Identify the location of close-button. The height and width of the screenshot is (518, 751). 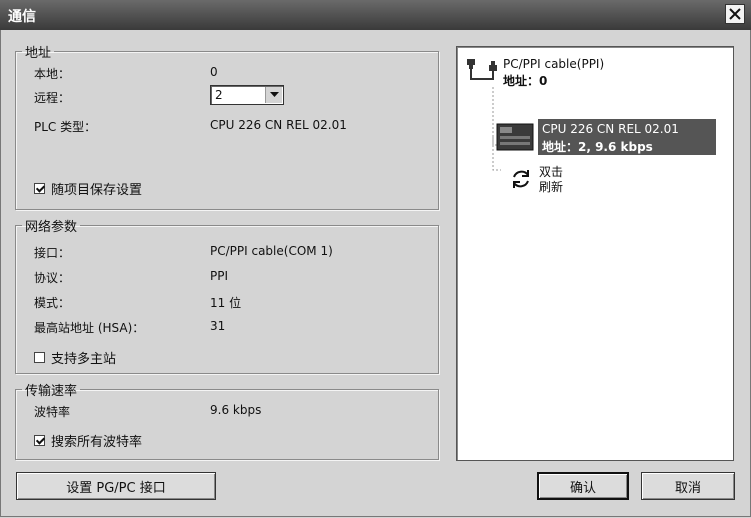
(735, 14).